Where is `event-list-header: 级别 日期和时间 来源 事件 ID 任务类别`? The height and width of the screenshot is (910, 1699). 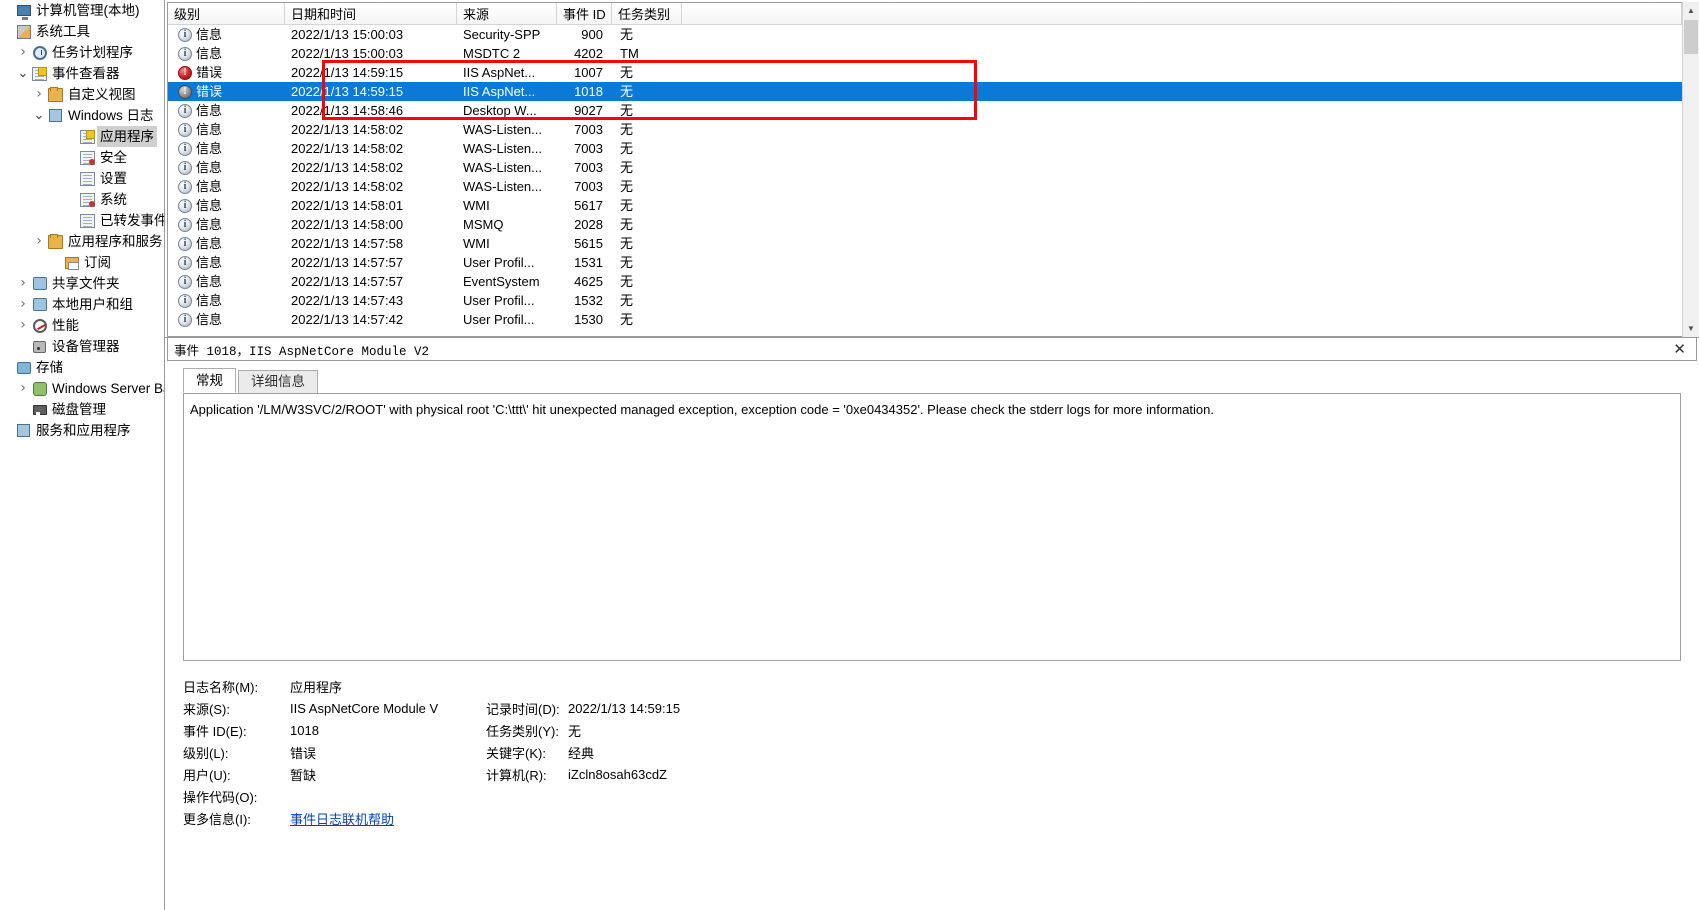
event-list-header: 级别 日期和时间 来源 事件 ID 任务类别 is located at coordinates (925, 14).